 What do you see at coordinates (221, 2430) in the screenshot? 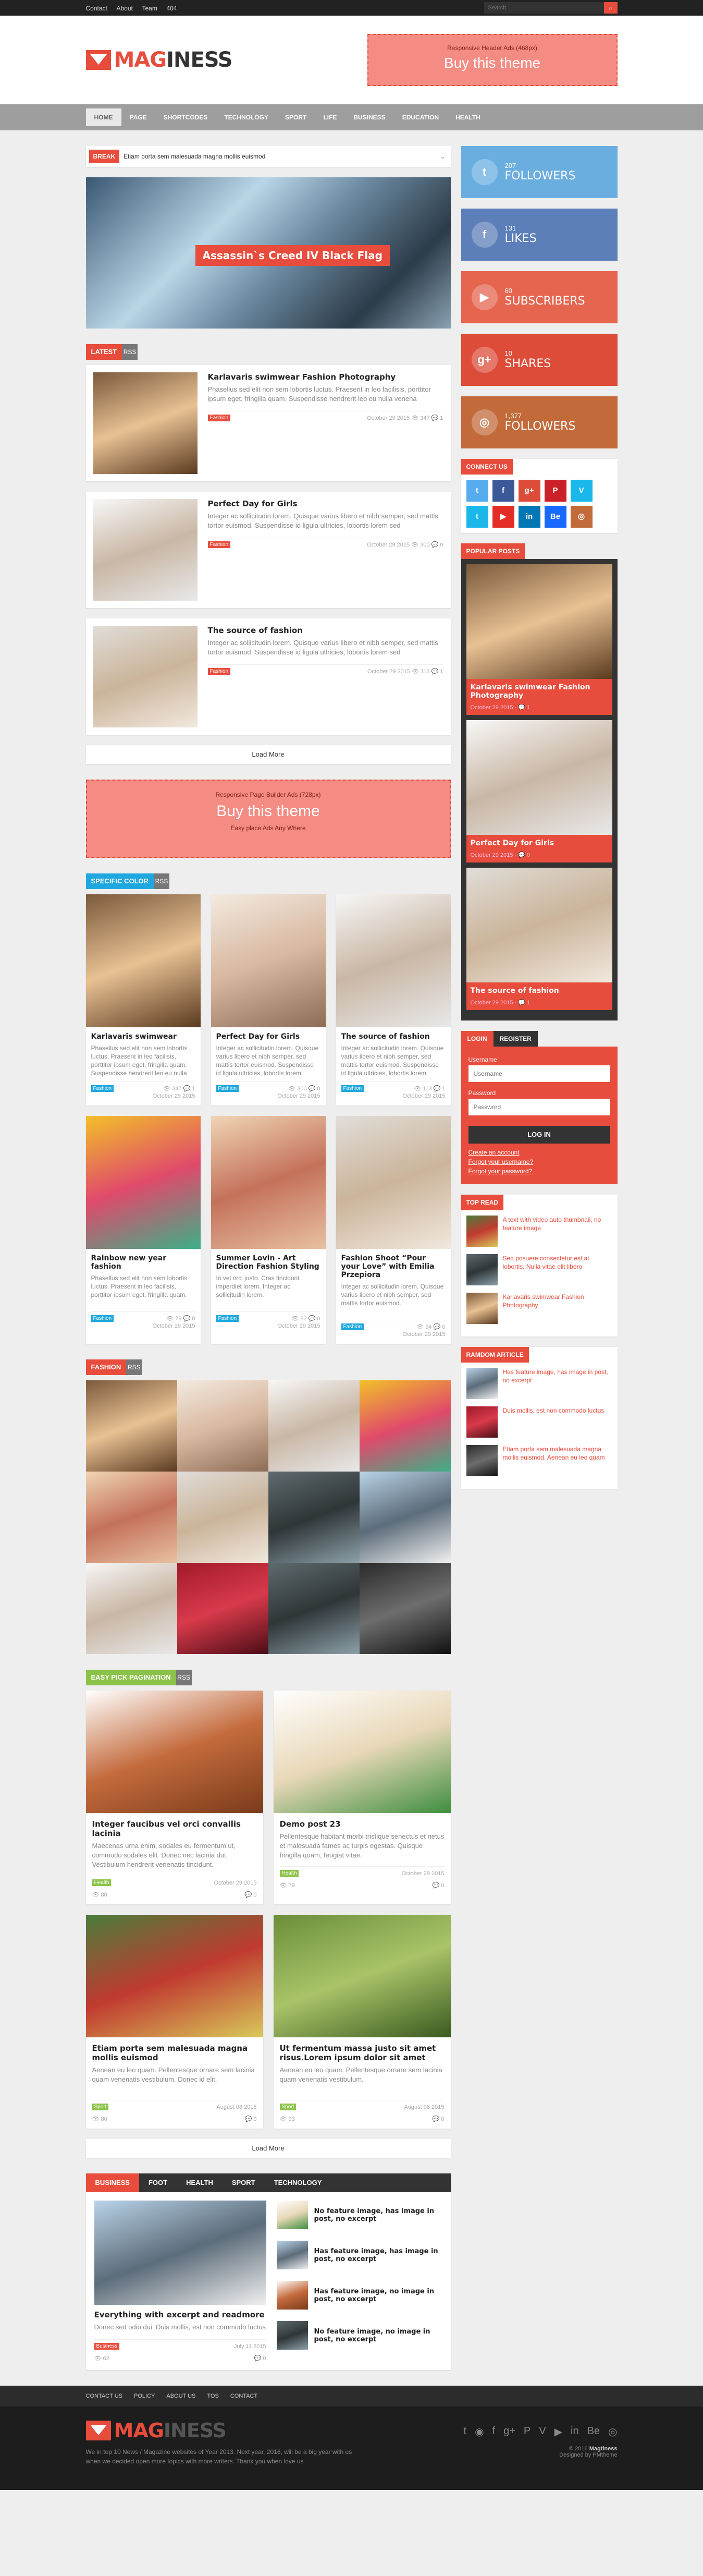
I see `footer-logo: MAG INESS` at bounding box center [221, 2430].